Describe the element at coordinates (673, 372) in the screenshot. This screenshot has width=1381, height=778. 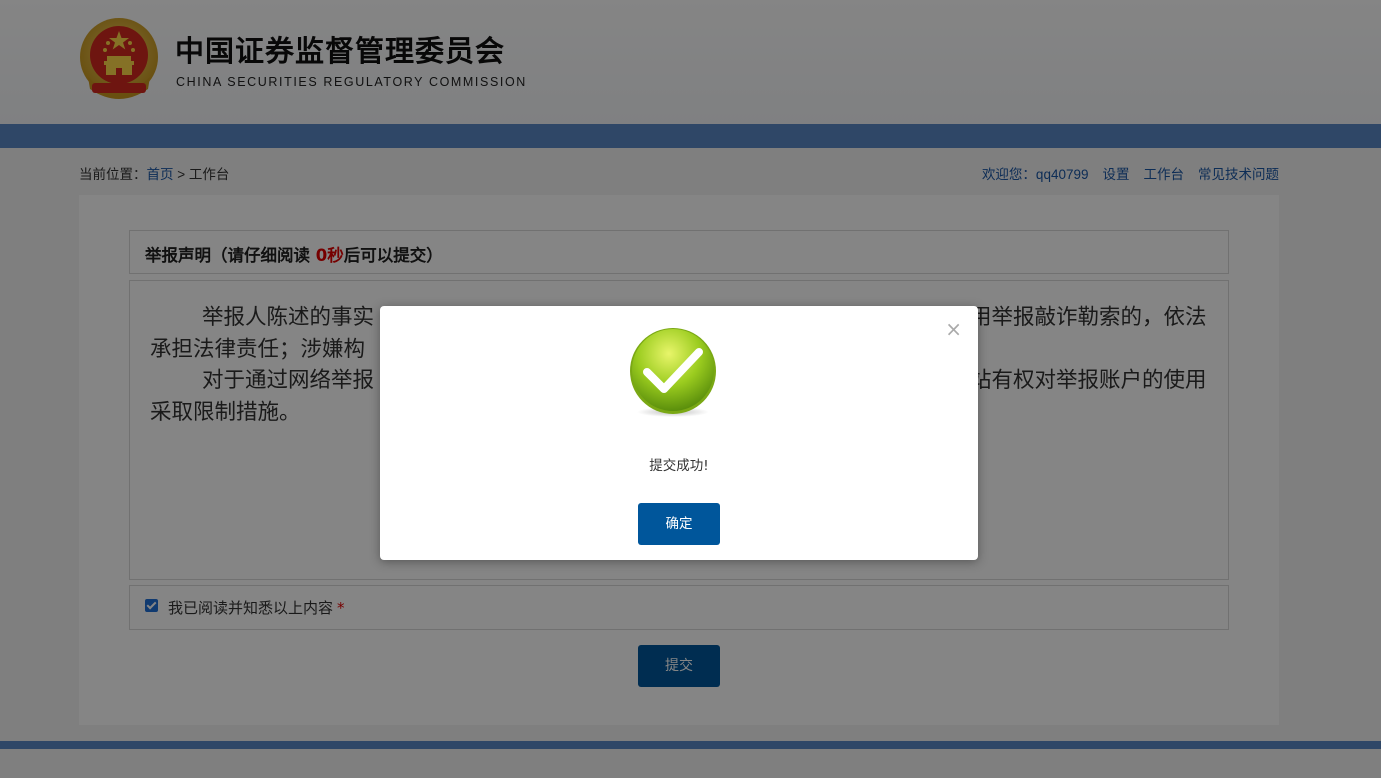
I see `success-check-icon` at that location.